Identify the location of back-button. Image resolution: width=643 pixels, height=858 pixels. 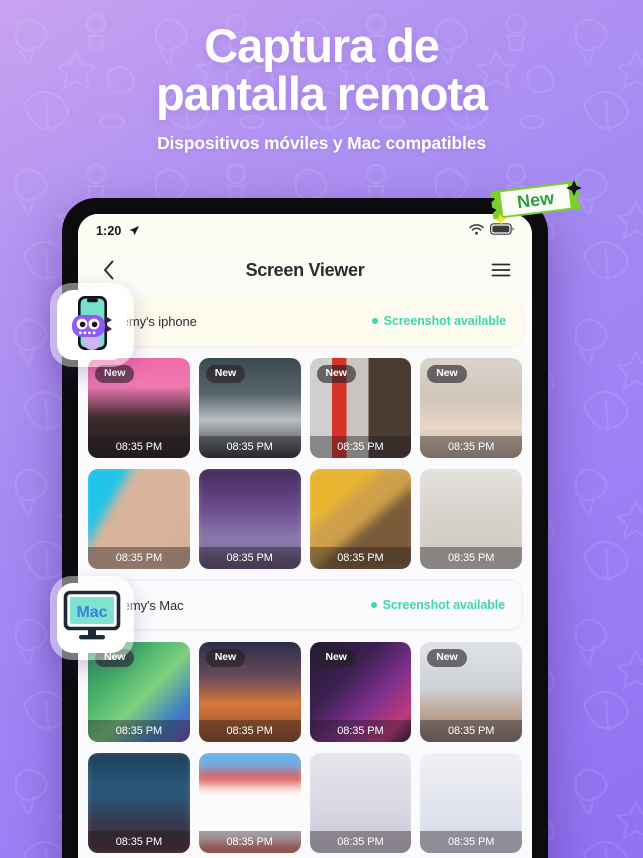
(109, 270).